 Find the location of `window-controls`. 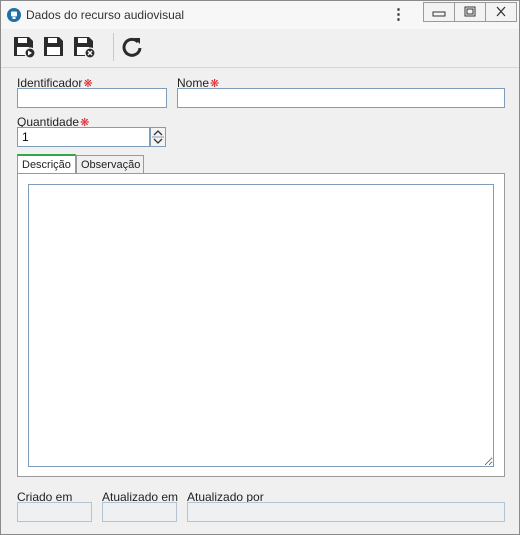

window-controls is located at coordinates (470, 12).